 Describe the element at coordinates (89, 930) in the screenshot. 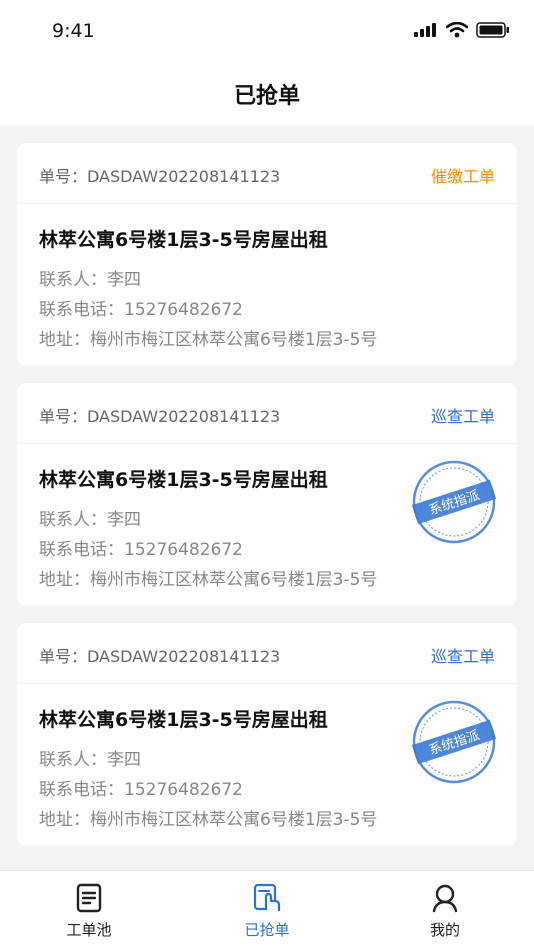

I see `tab-label: 工单池` at that location.